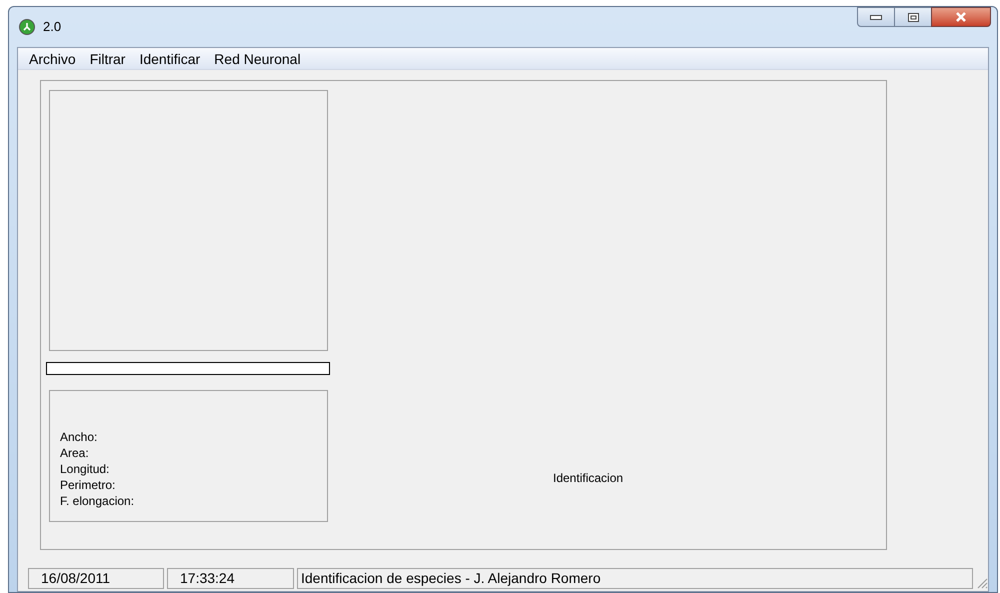 This screenshot has width=1000, height=593. I want to click on identification-label: Identificacion, so click(588, 478).